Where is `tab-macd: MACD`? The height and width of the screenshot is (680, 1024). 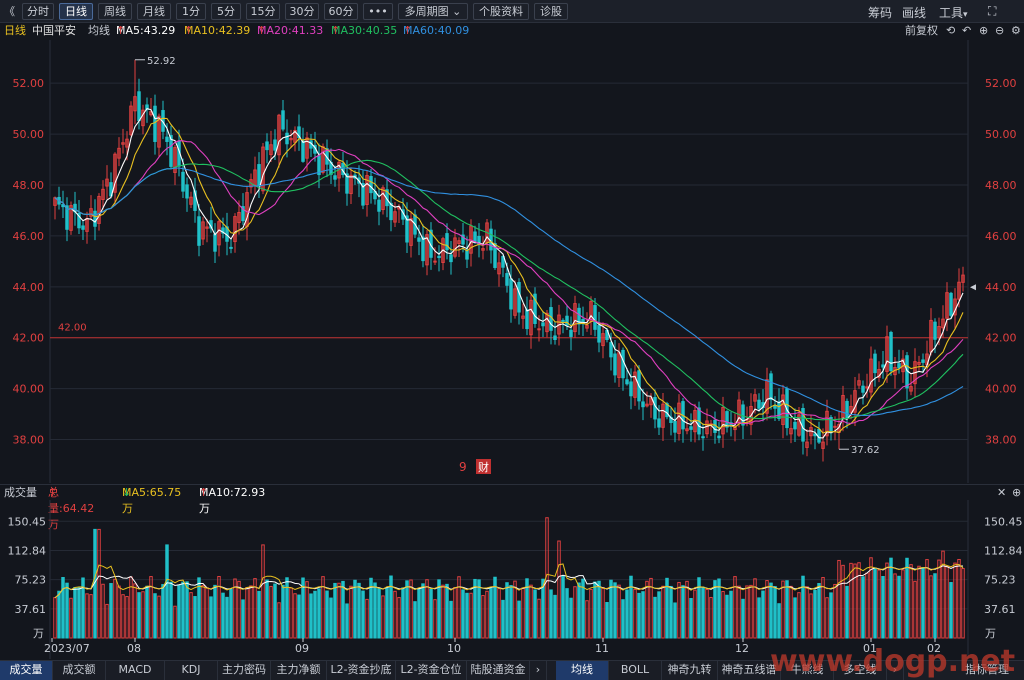 tab-macd: MACD is located at coordinates (135, 670).